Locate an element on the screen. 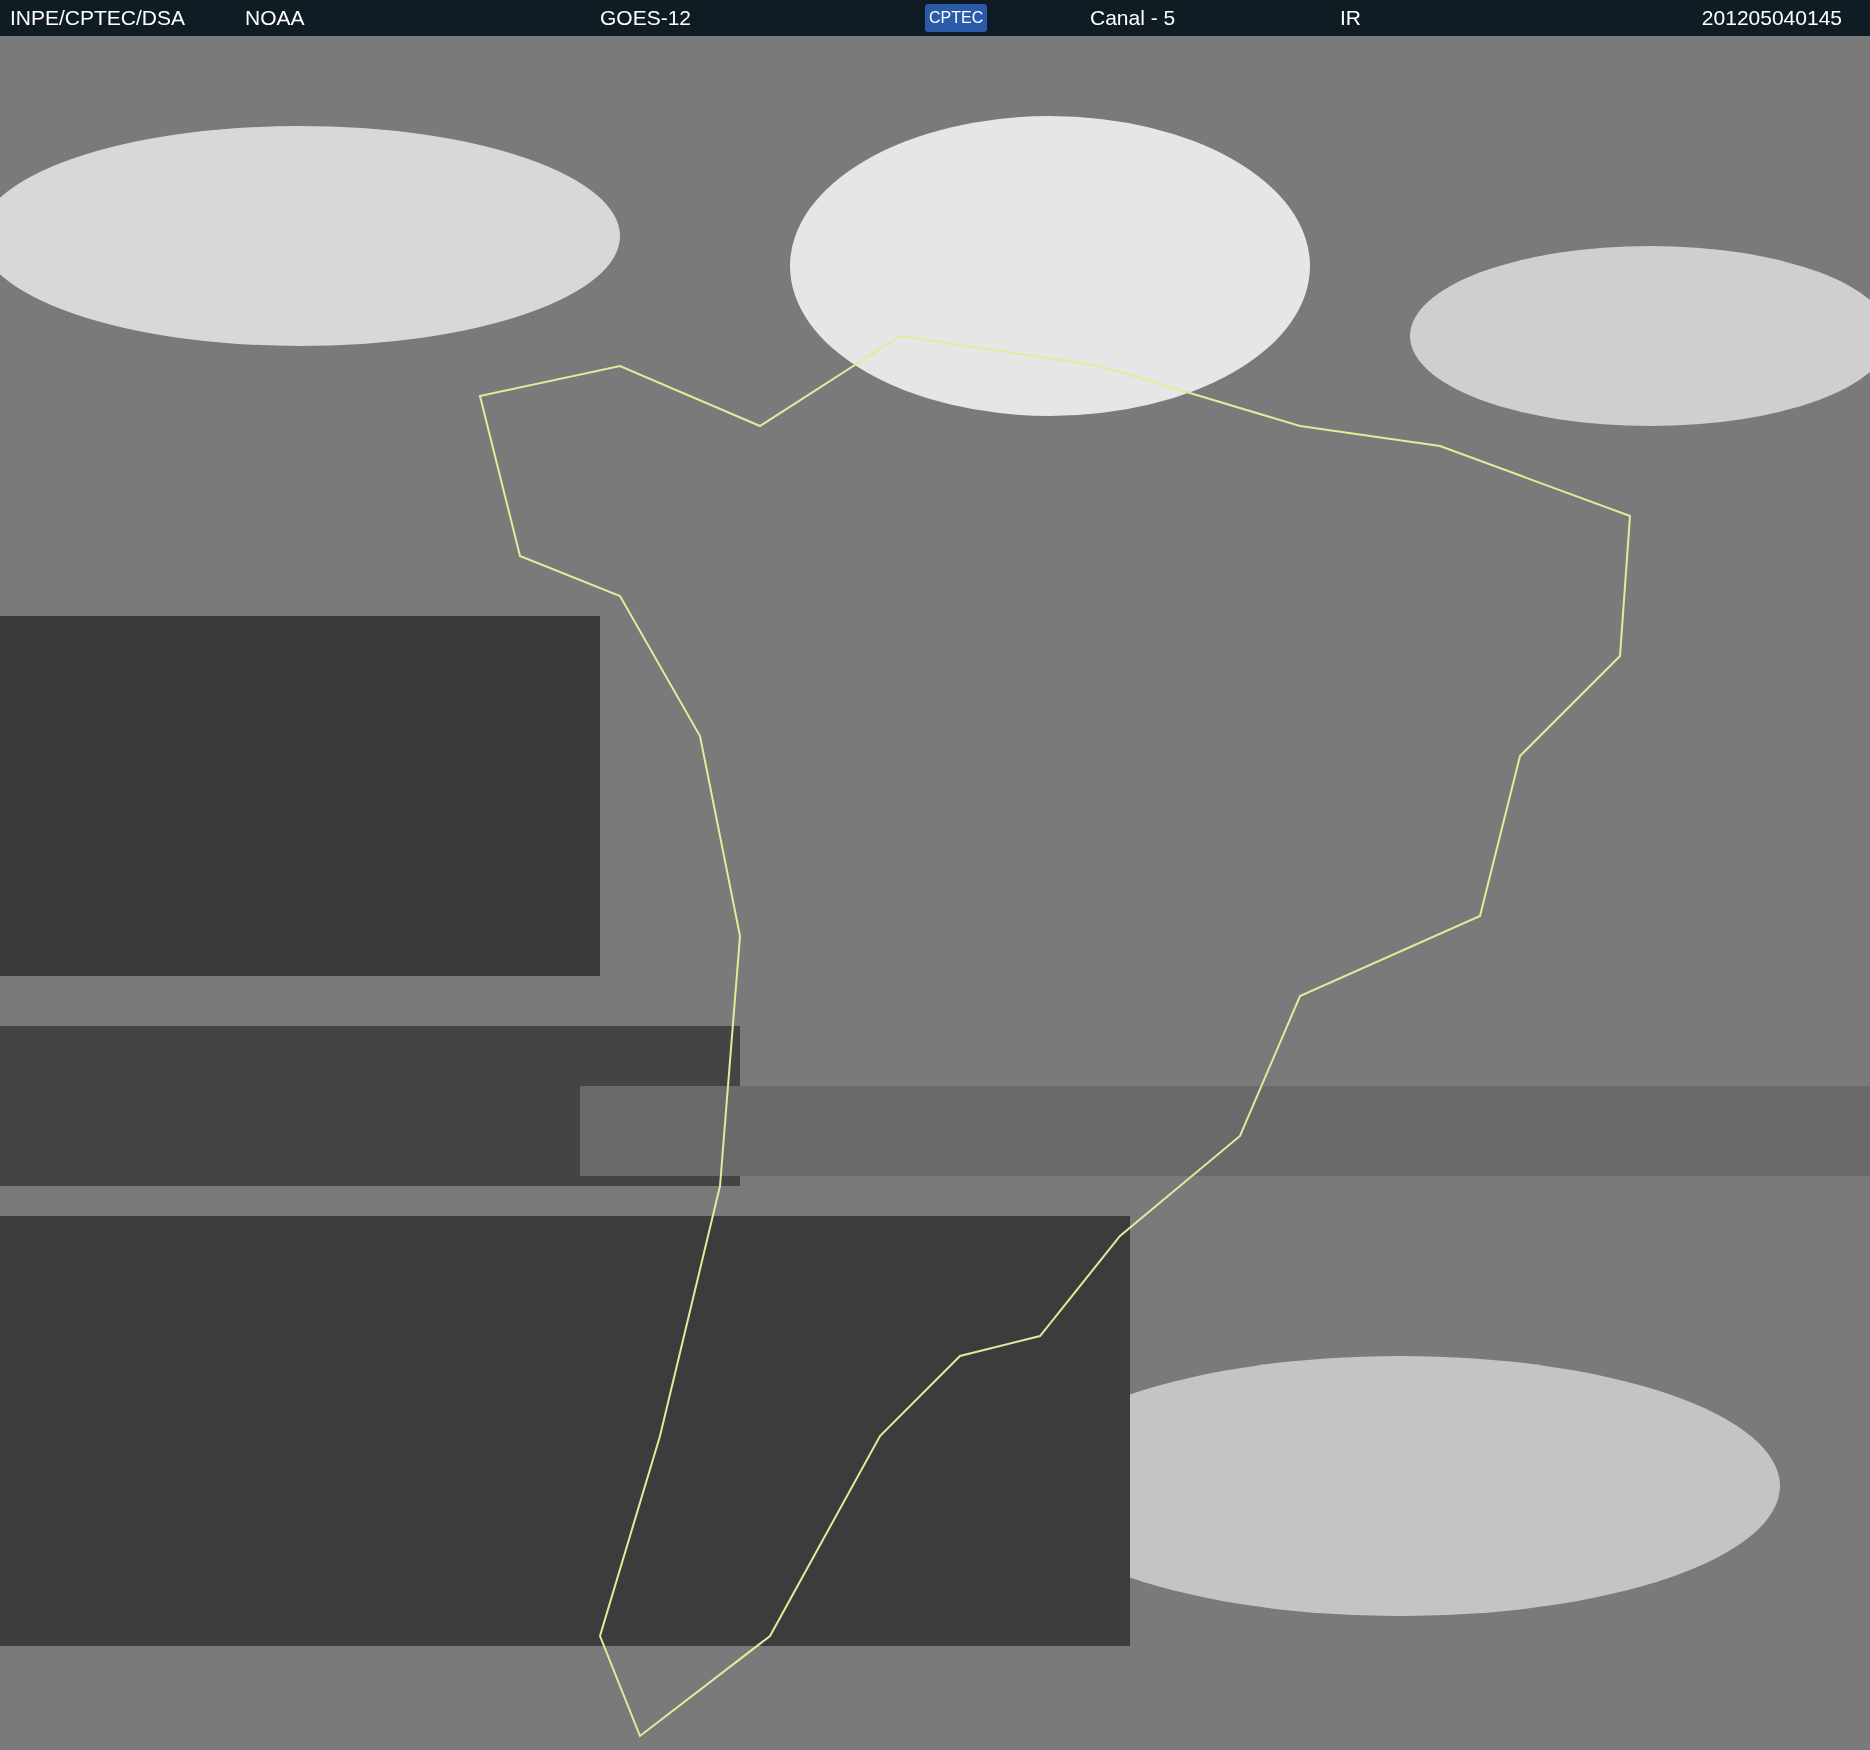  logo: CPTEC is located at coordinates (956, 18).